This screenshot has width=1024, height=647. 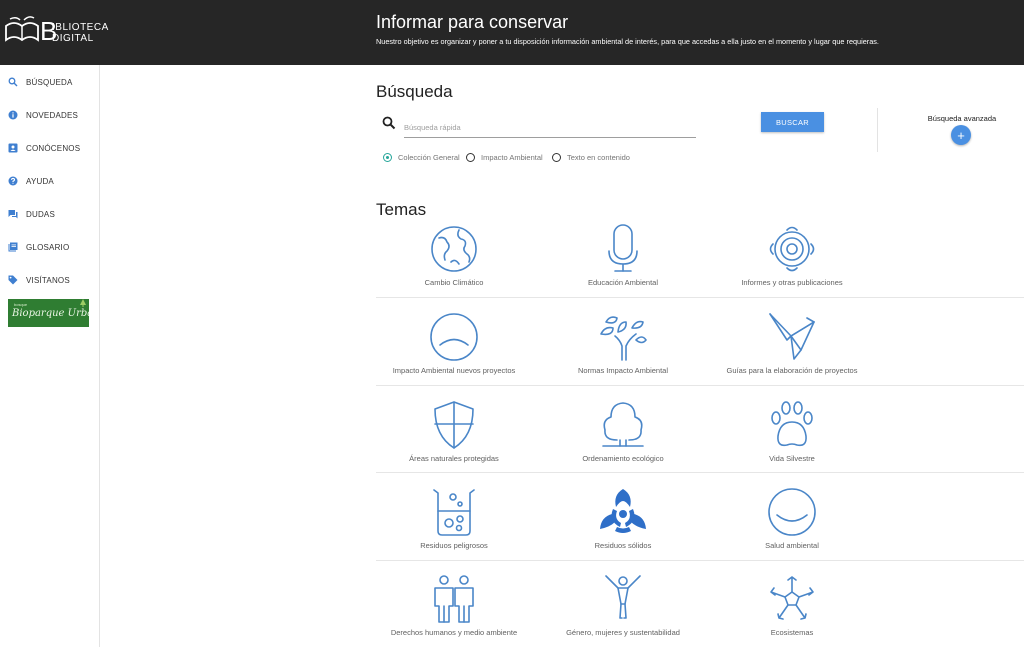 I want to click on tema-informes-publicaciones: Informes y otras publicaciones, so click(x=792, y=266).